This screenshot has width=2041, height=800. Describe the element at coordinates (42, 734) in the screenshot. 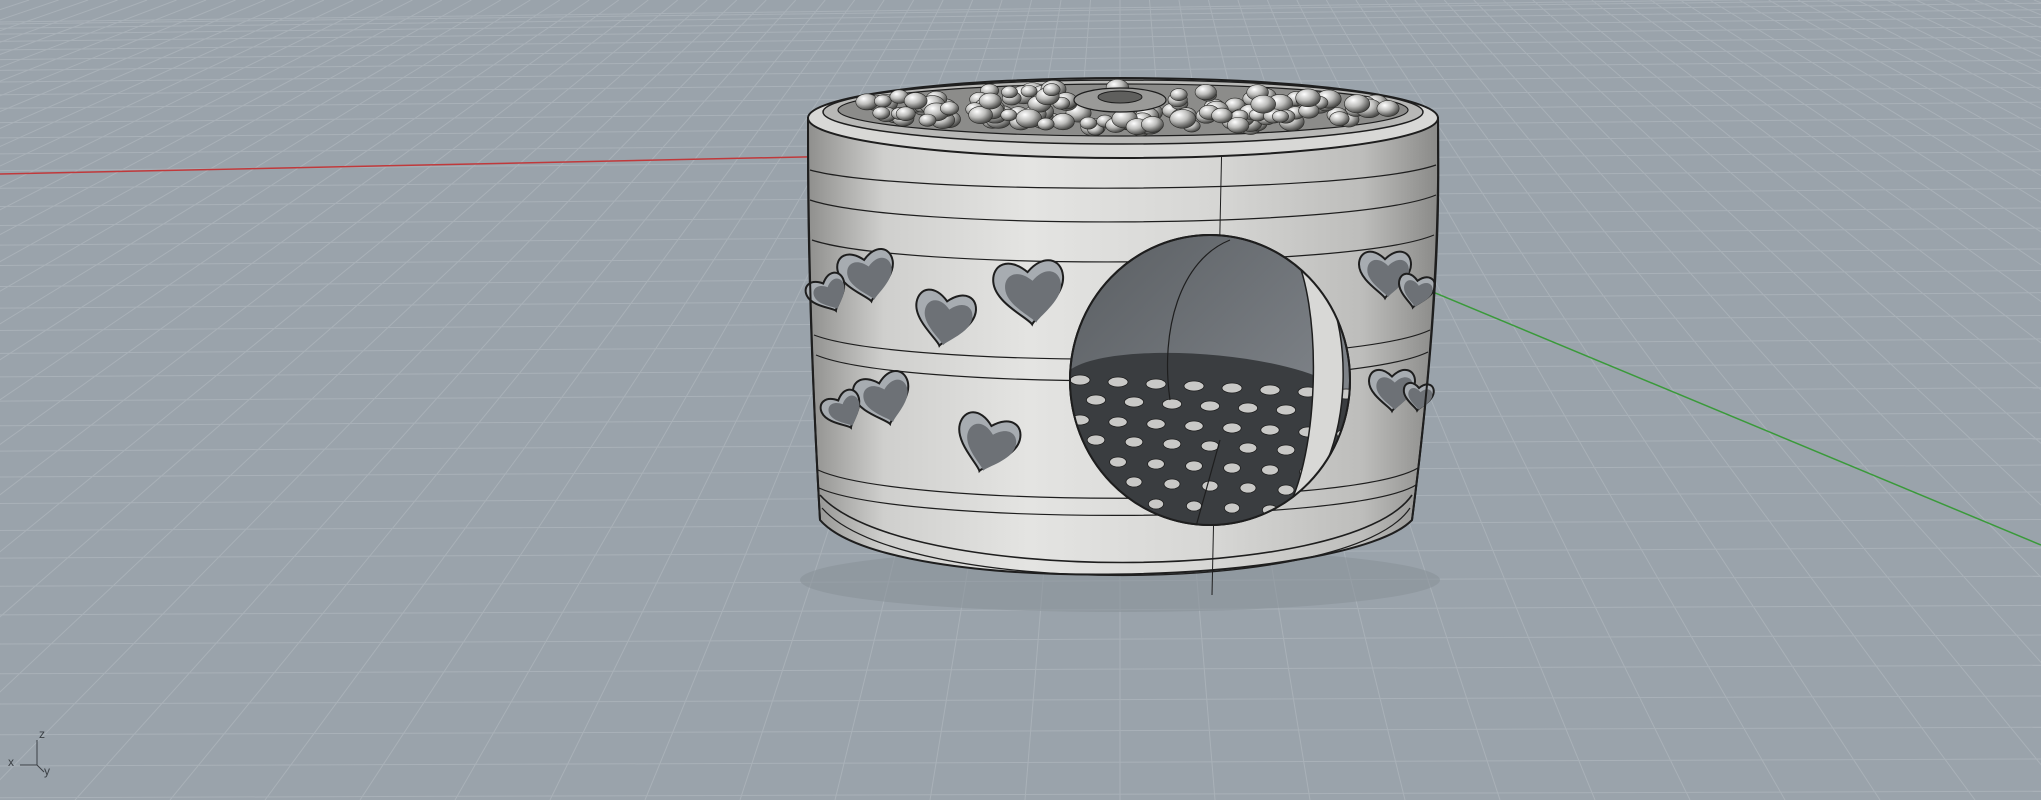

I see `axis-indicator-z-label: z` at that location.